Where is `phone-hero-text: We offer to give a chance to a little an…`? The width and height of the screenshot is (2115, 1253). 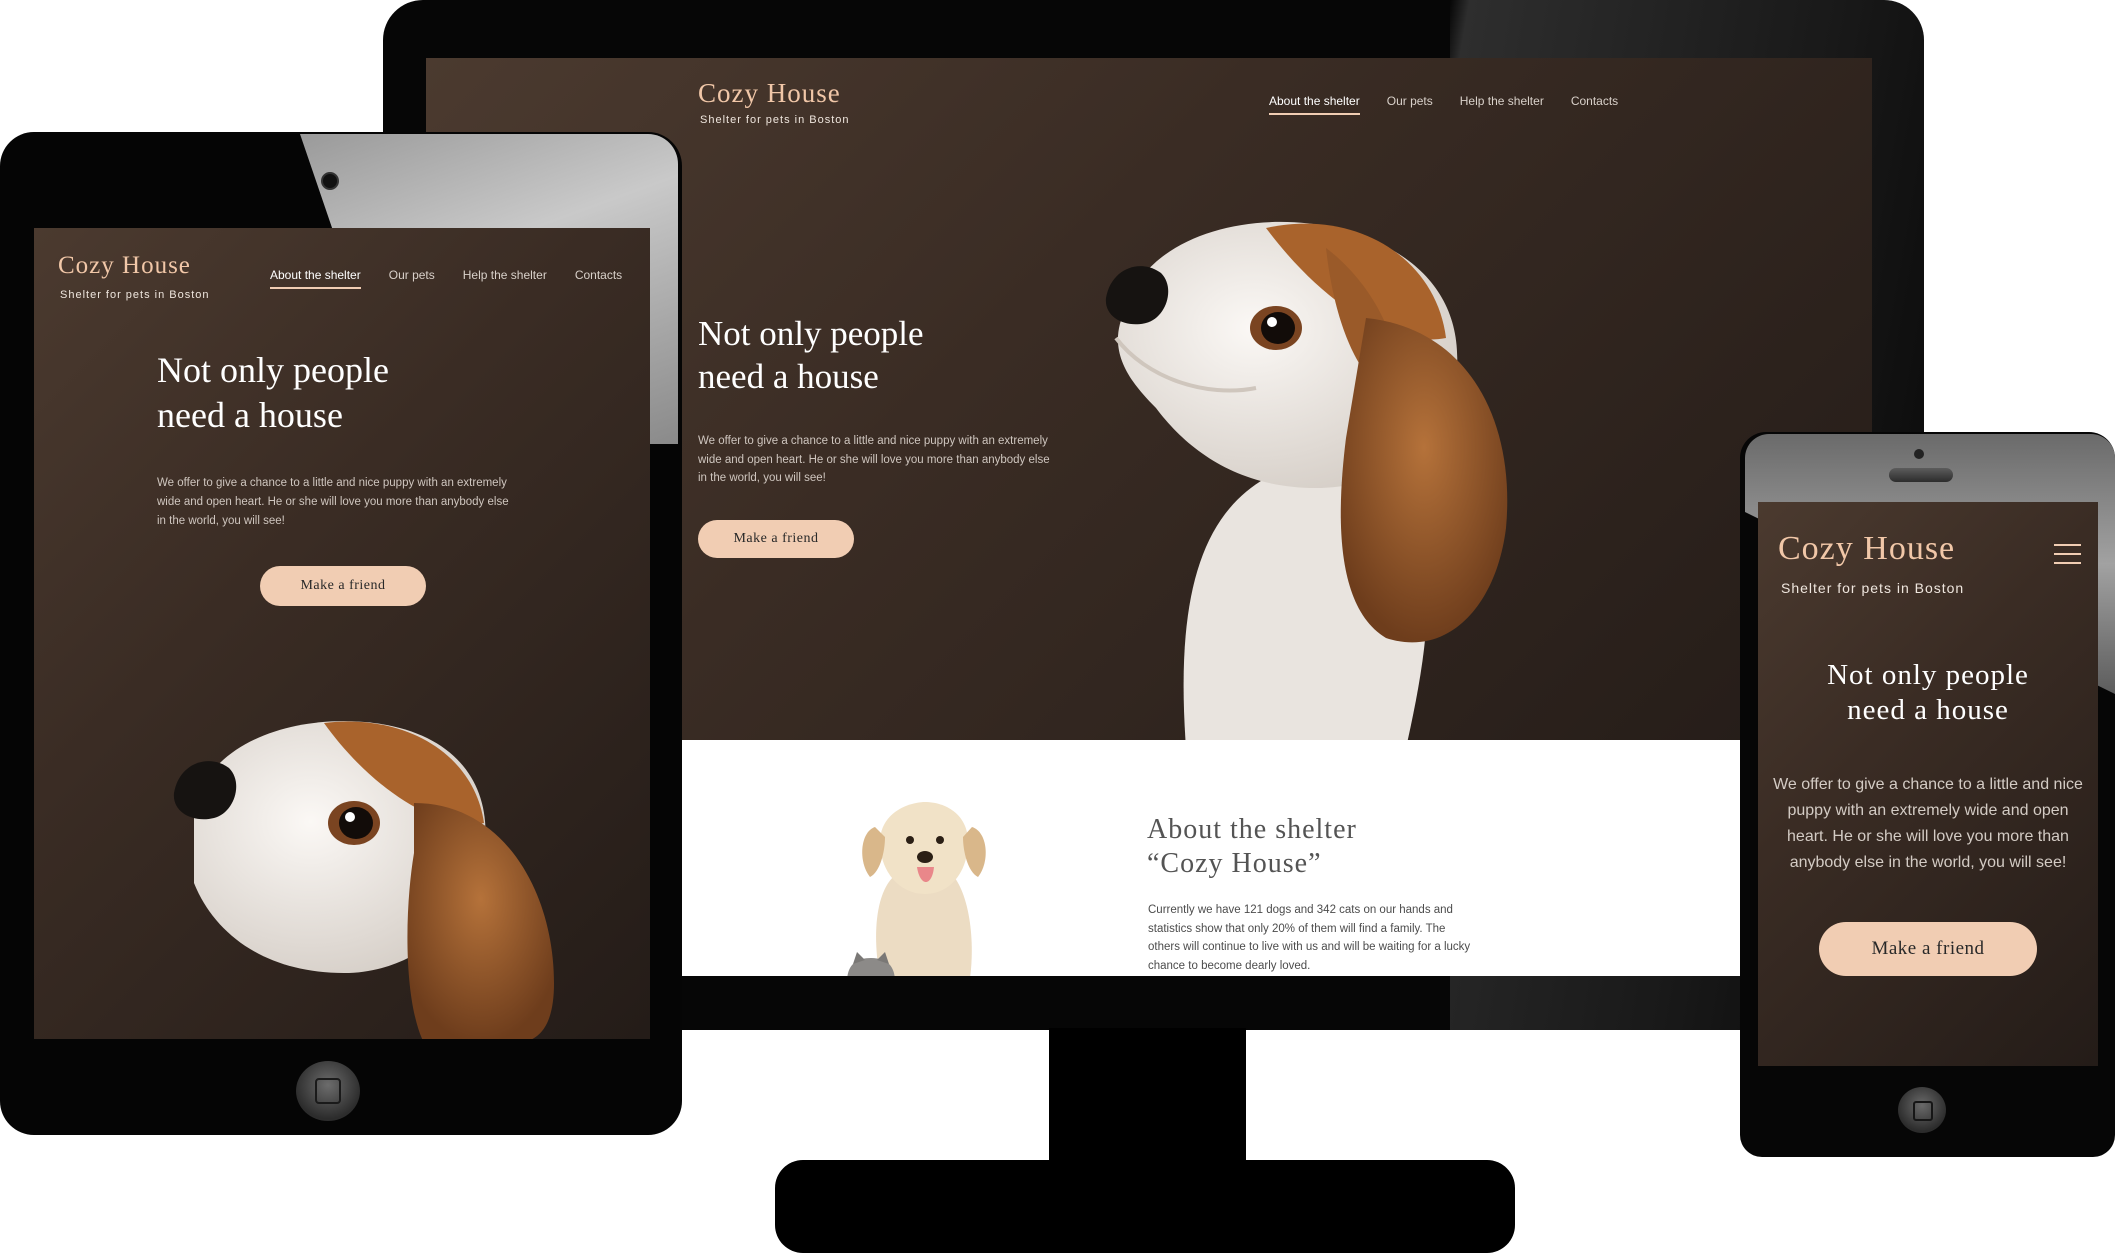
phone-hero-text: We offer to give a chance to a little an… is located at coordinates (1928, 824).